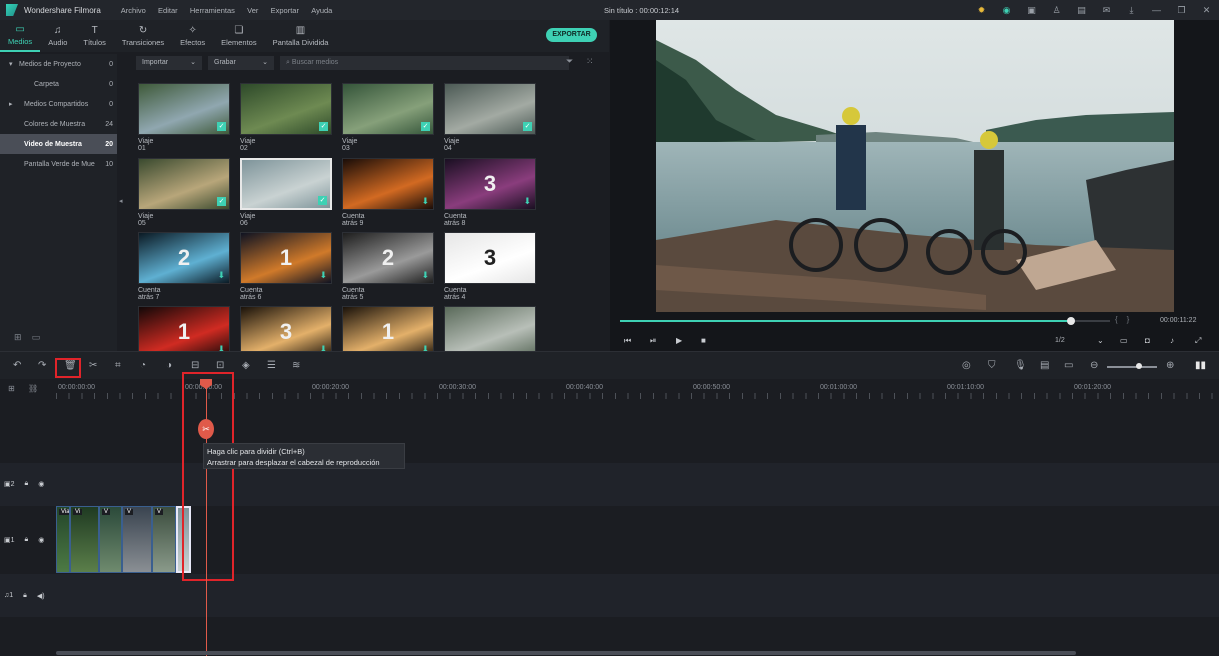  I want to click on record-dropdown: Grabar ⌄, so click(241, 63).